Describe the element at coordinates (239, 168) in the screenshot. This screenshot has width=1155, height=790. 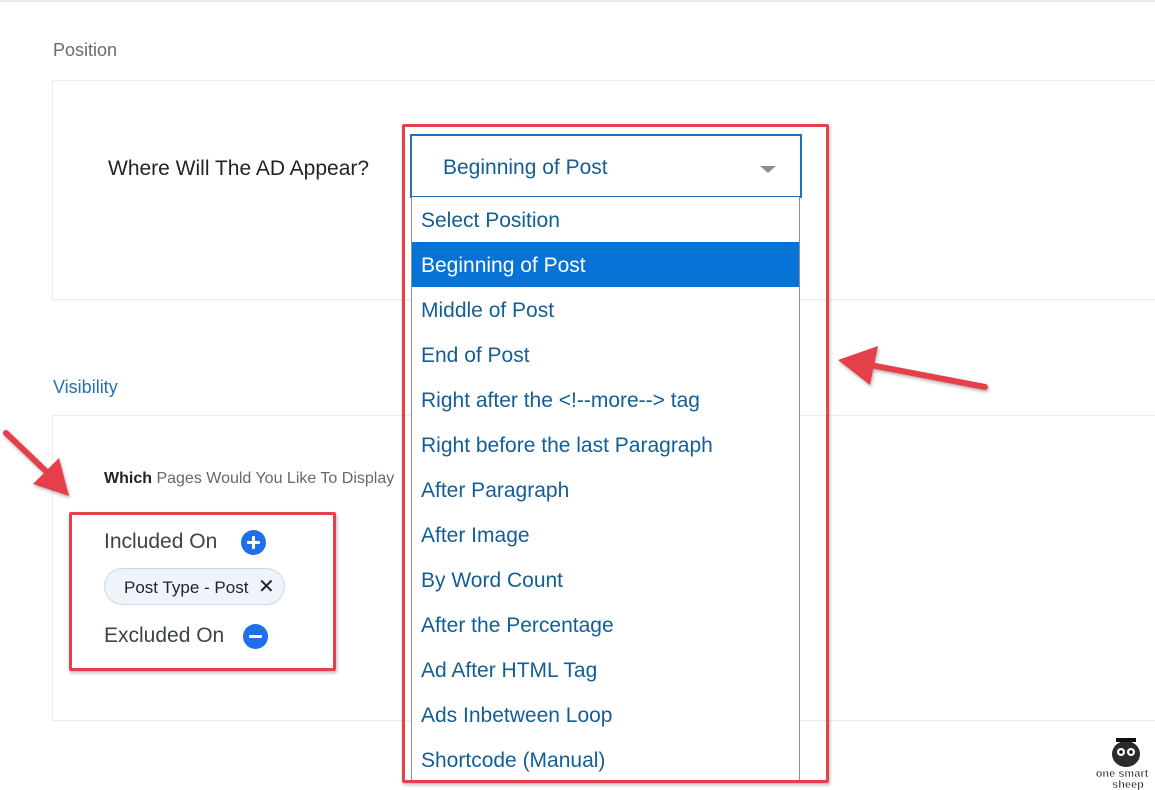
I see `ad-position-question: Where Will The AD Appear?` at that location.